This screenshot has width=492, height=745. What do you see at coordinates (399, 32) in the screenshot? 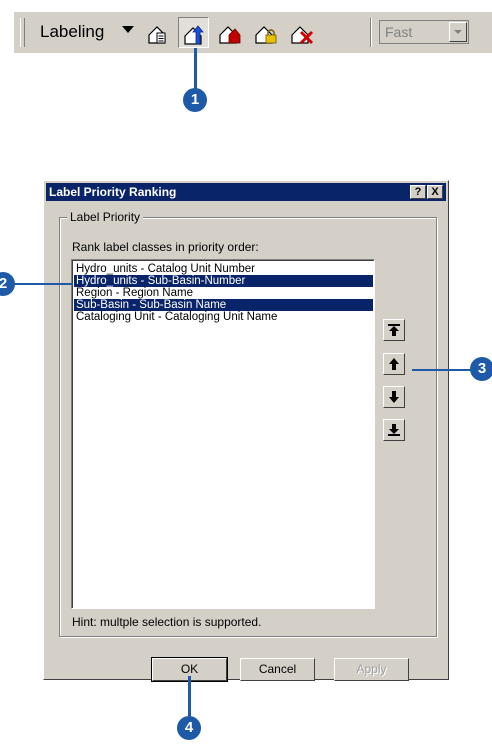
I see `label-quality-value: Fast` at bounding box center [399, 32].